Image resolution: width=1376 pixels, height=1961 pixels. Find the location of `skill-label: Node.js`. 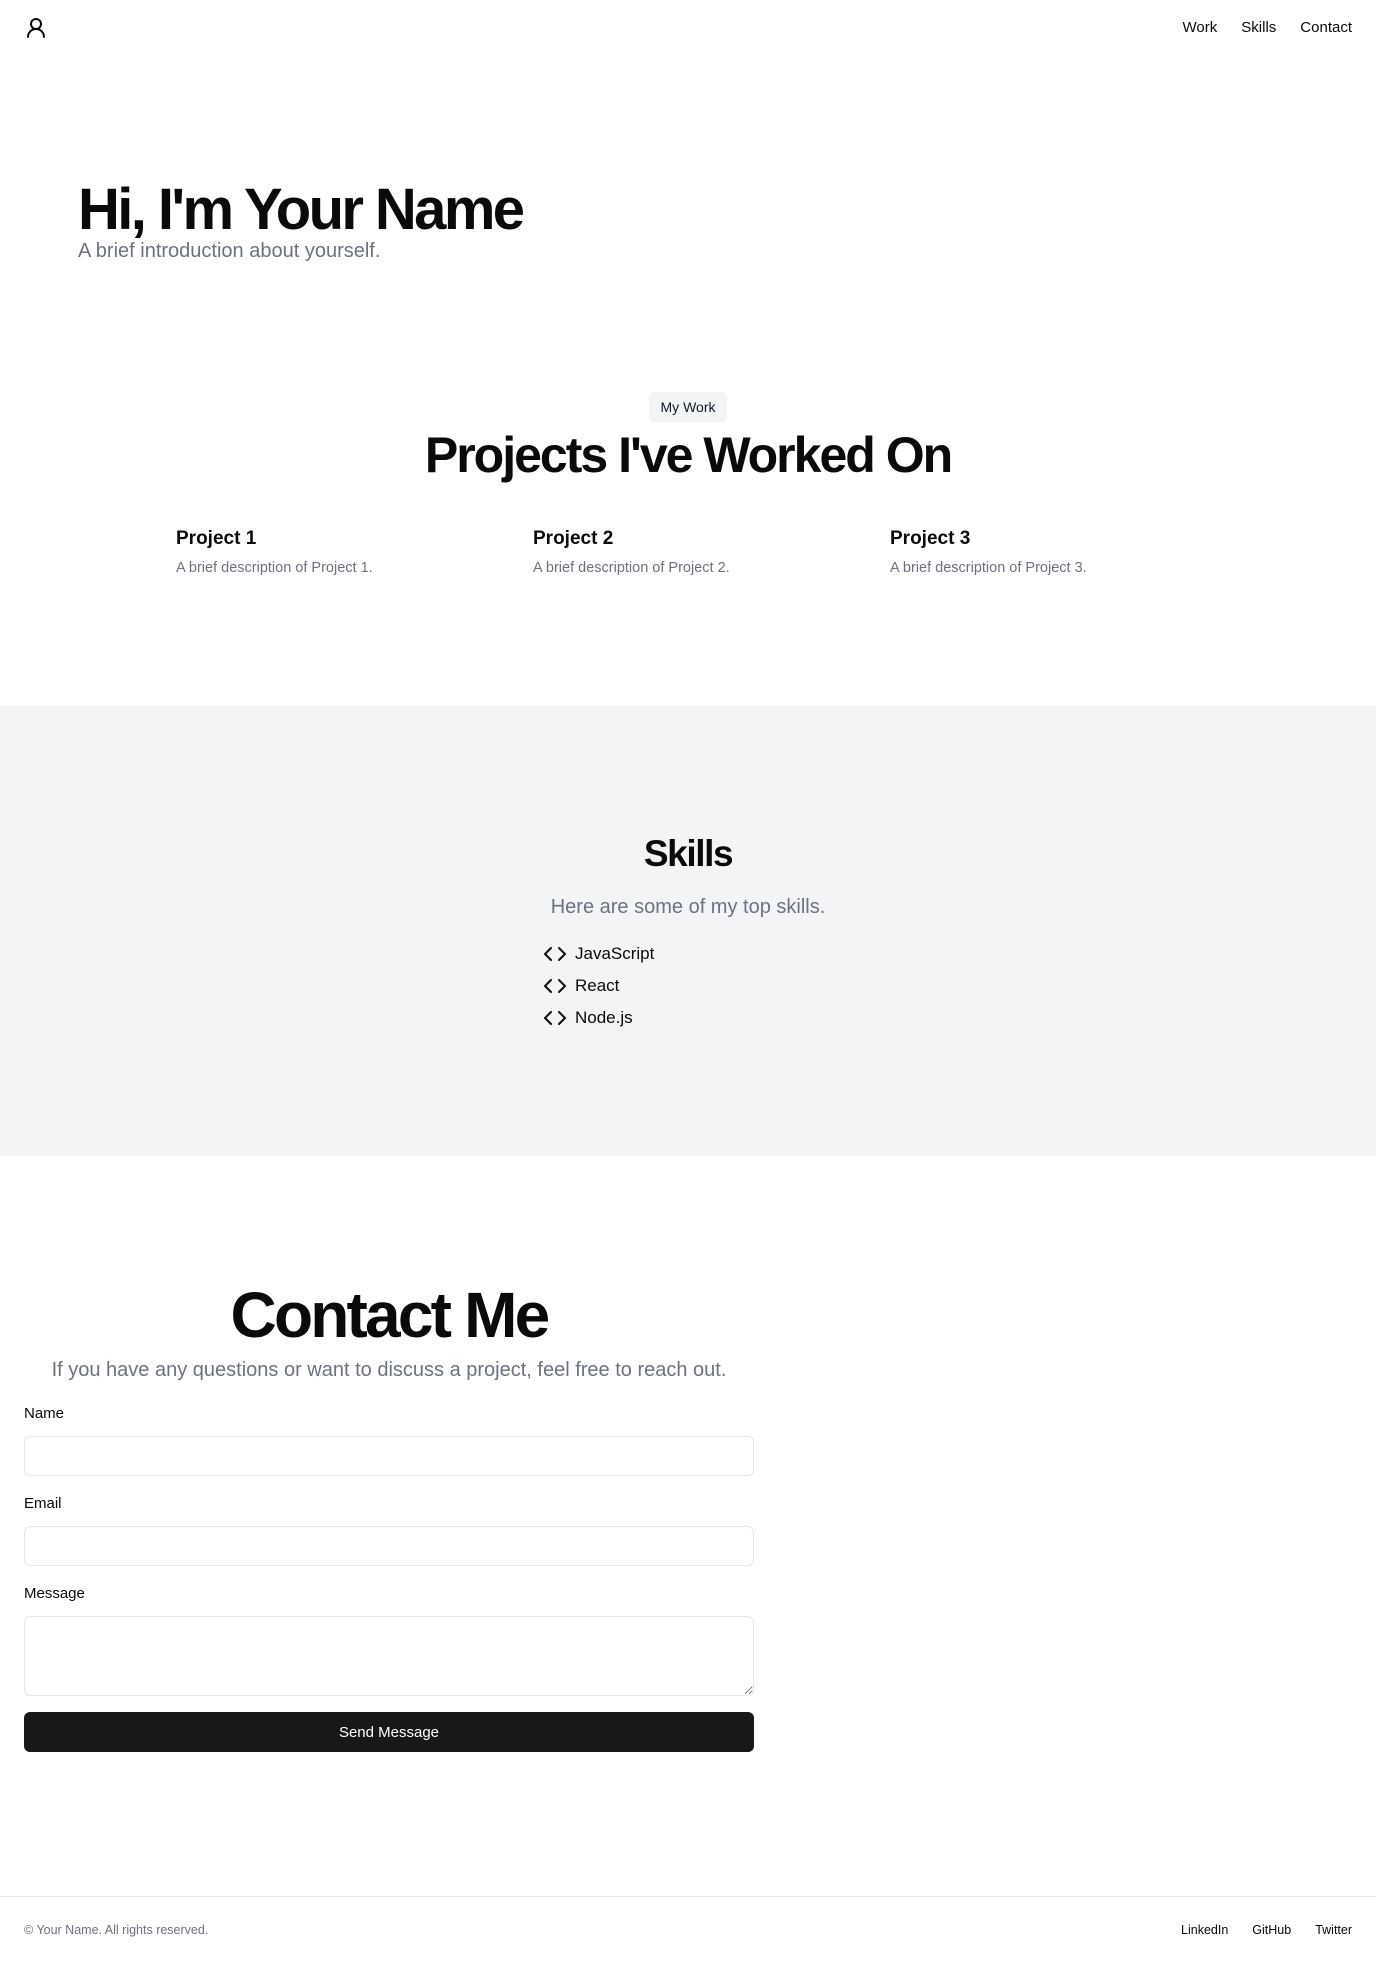

skill-label: Node.js is located at coordinates (604, 1017).